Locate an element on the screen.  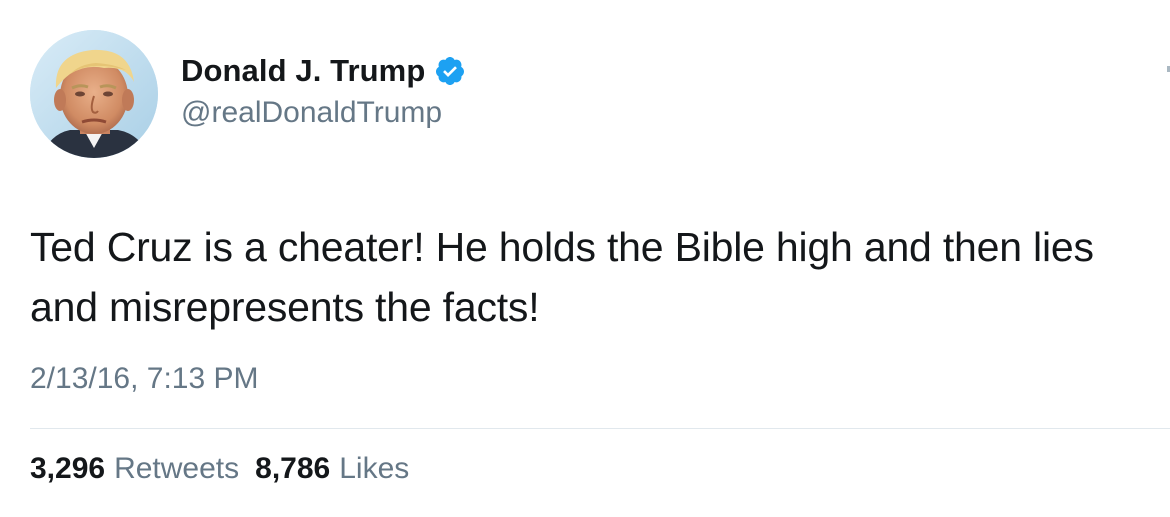
retweets-stat: 3,296 Retweets is located at coordinates (134, 469).